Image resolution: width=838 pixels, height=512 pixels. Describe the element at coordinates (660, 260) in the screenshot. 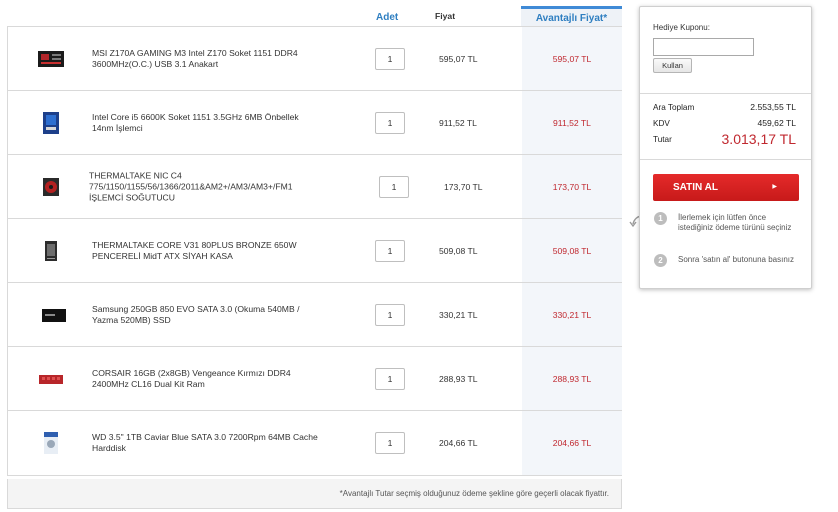

I see `step-number-badge: 2` at that location.